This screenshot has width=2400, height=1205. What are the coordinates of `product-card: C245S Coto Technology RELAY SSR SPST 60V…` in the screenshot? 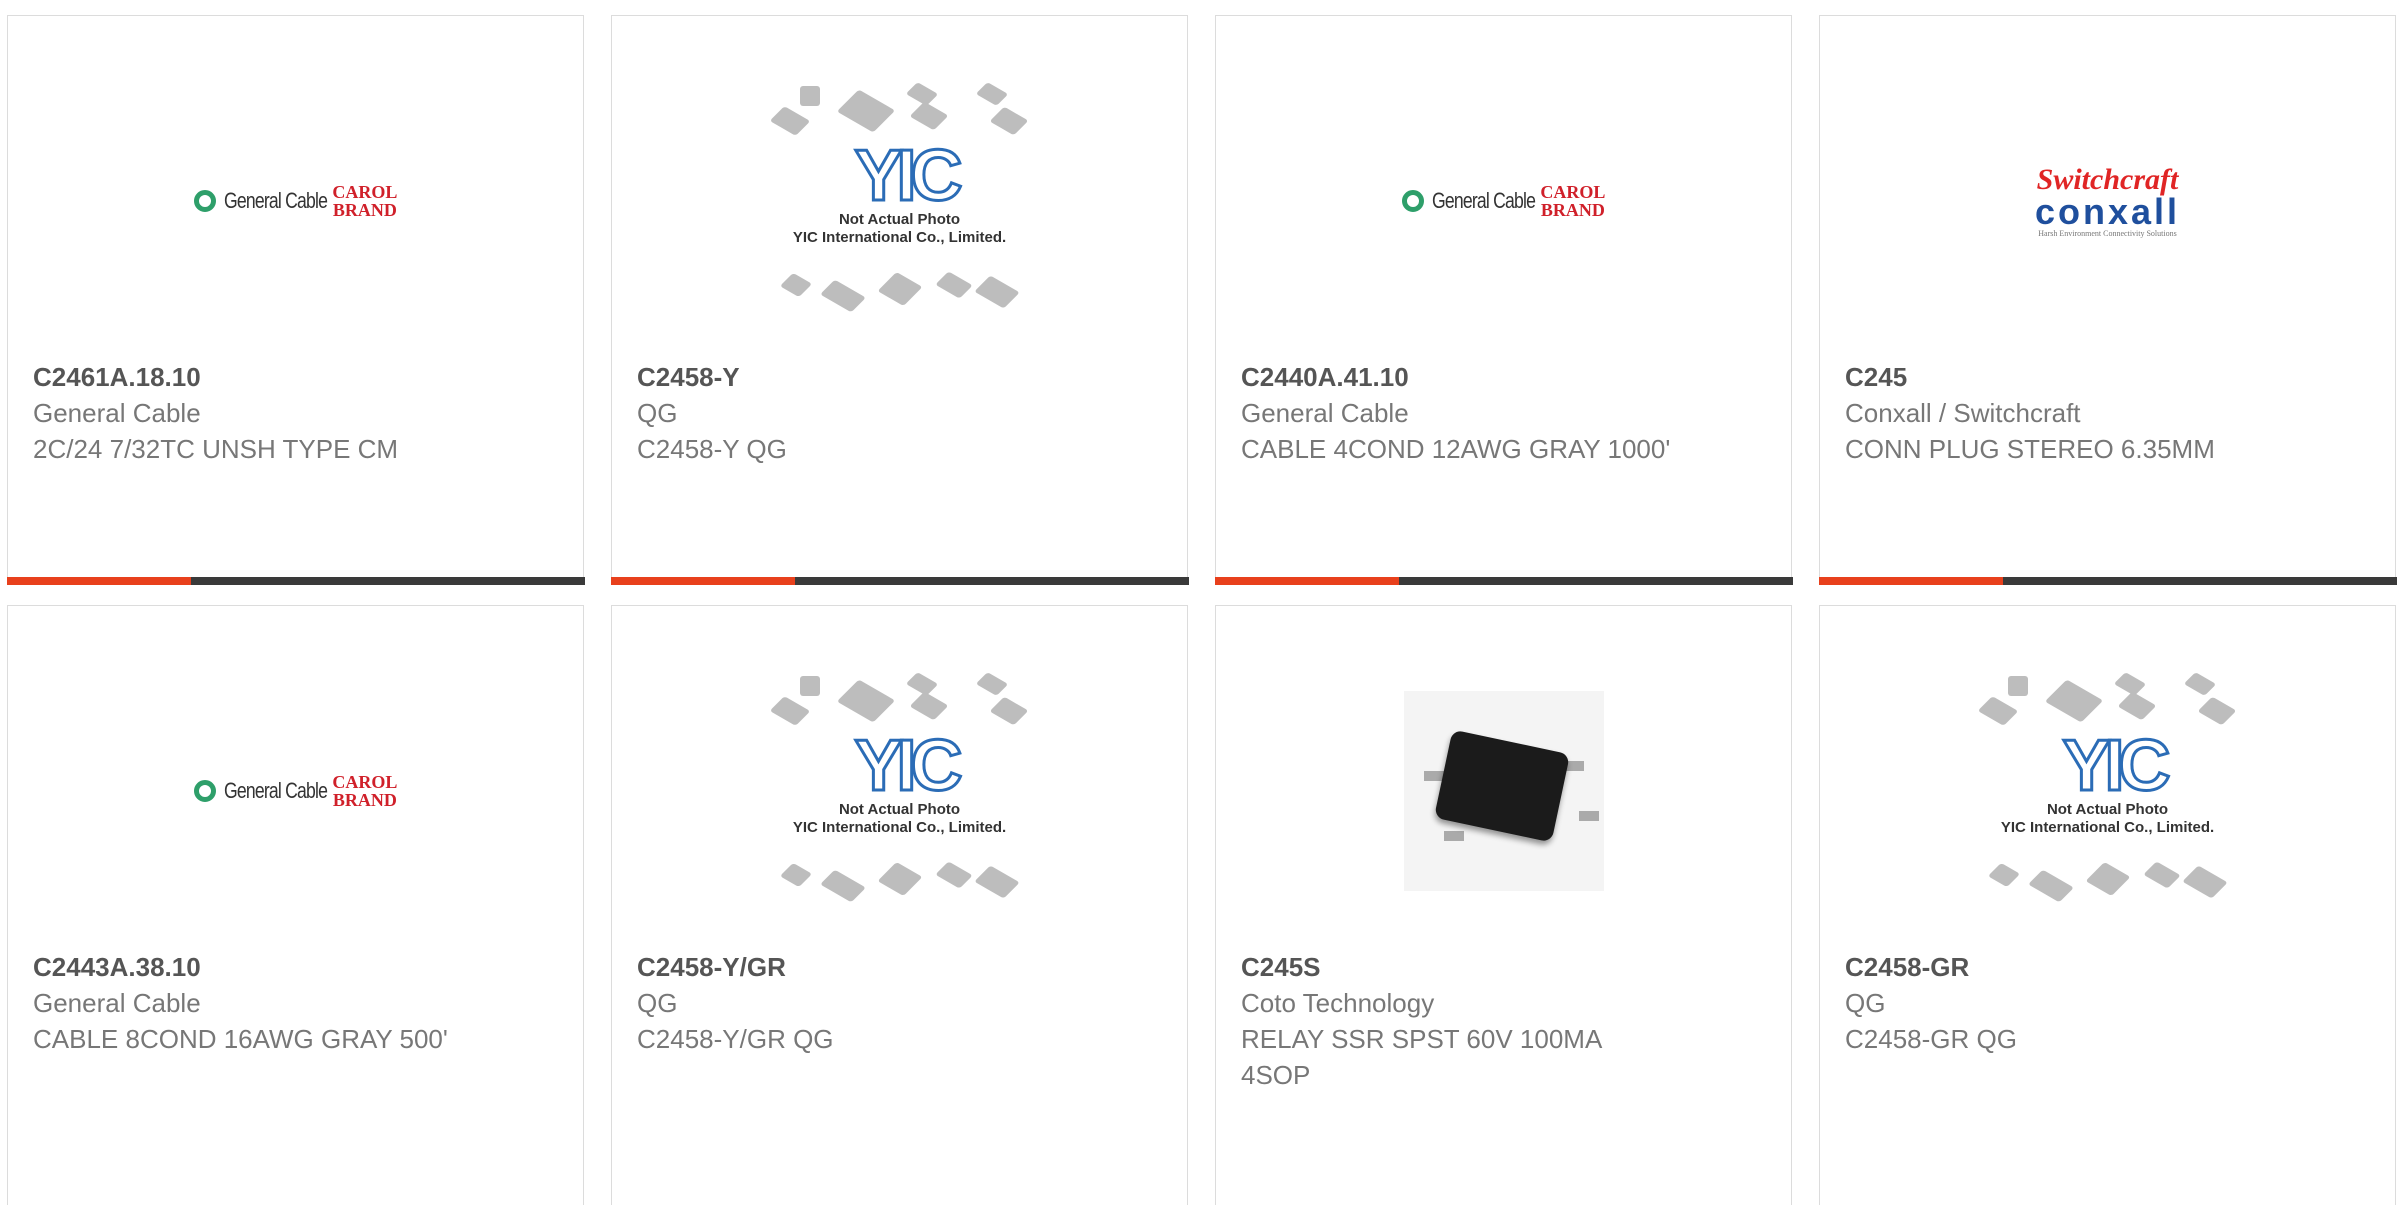 It's located at (1503, 905).